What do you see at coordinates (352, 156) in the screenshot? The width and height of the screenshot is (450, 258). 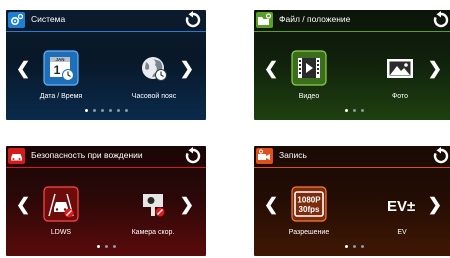 I see `panel-header: Запись` at bounding box center [352, 156].